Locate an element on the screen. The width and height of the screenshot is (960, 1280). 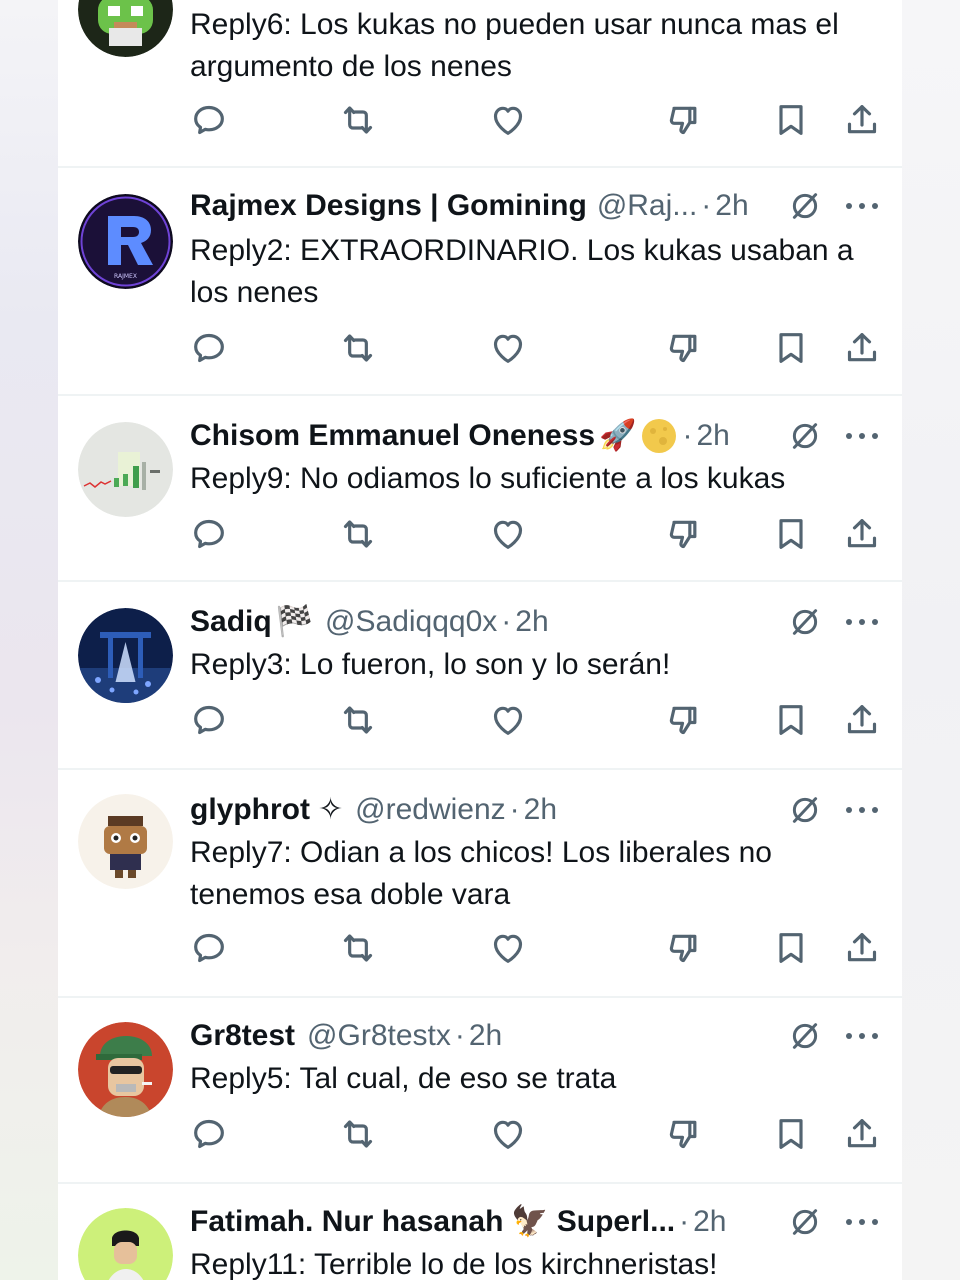
author-name: glyphrot is located at coordinates (250, 810).